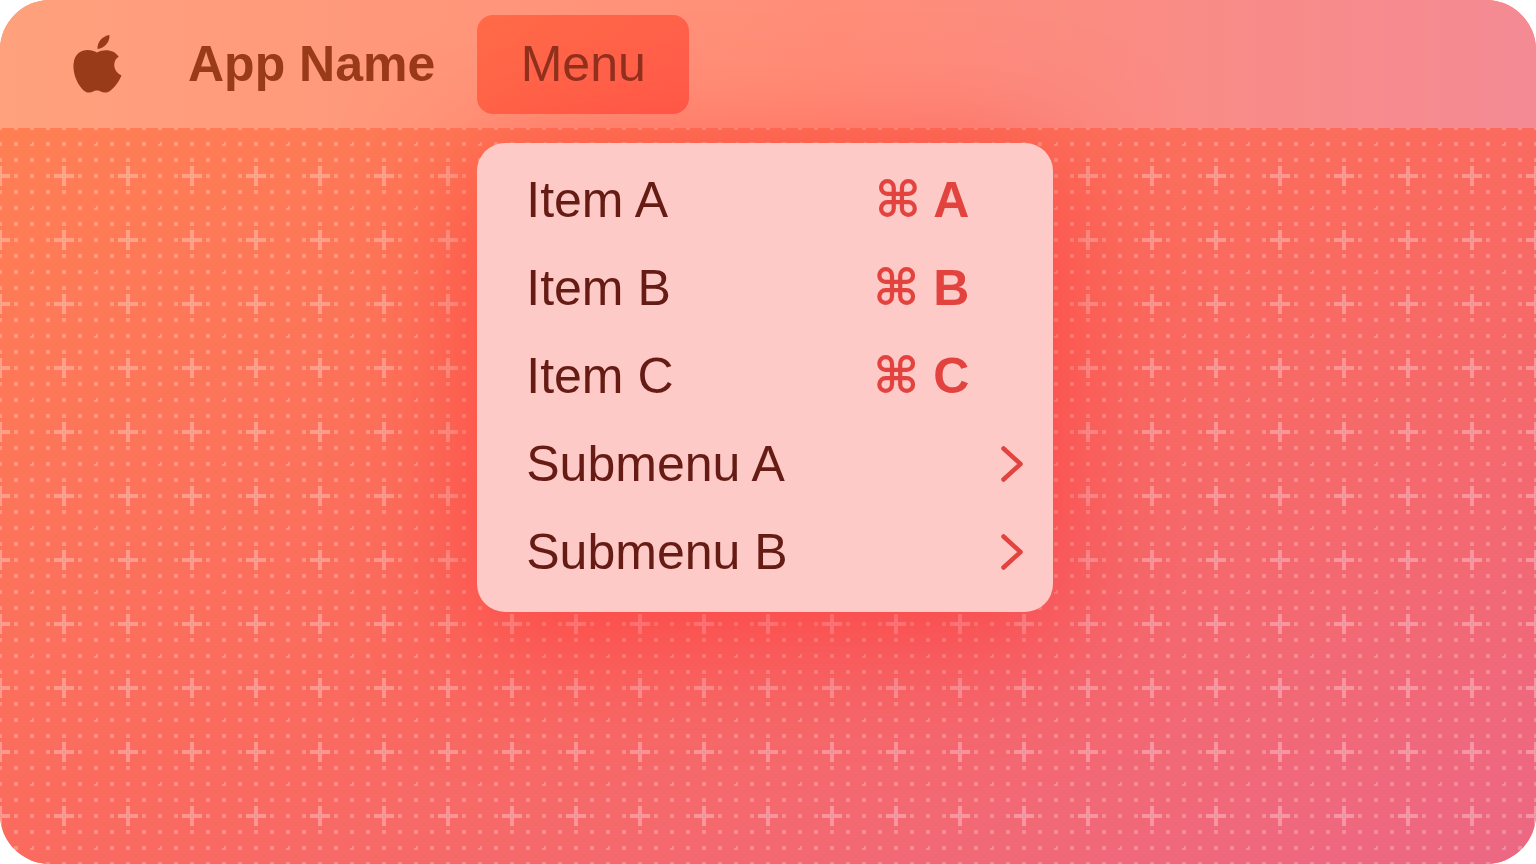 Image resolution: width=1536 pixels, height=864 pixels. I want to click on menu-item: Submenu B, so click(765, 551).